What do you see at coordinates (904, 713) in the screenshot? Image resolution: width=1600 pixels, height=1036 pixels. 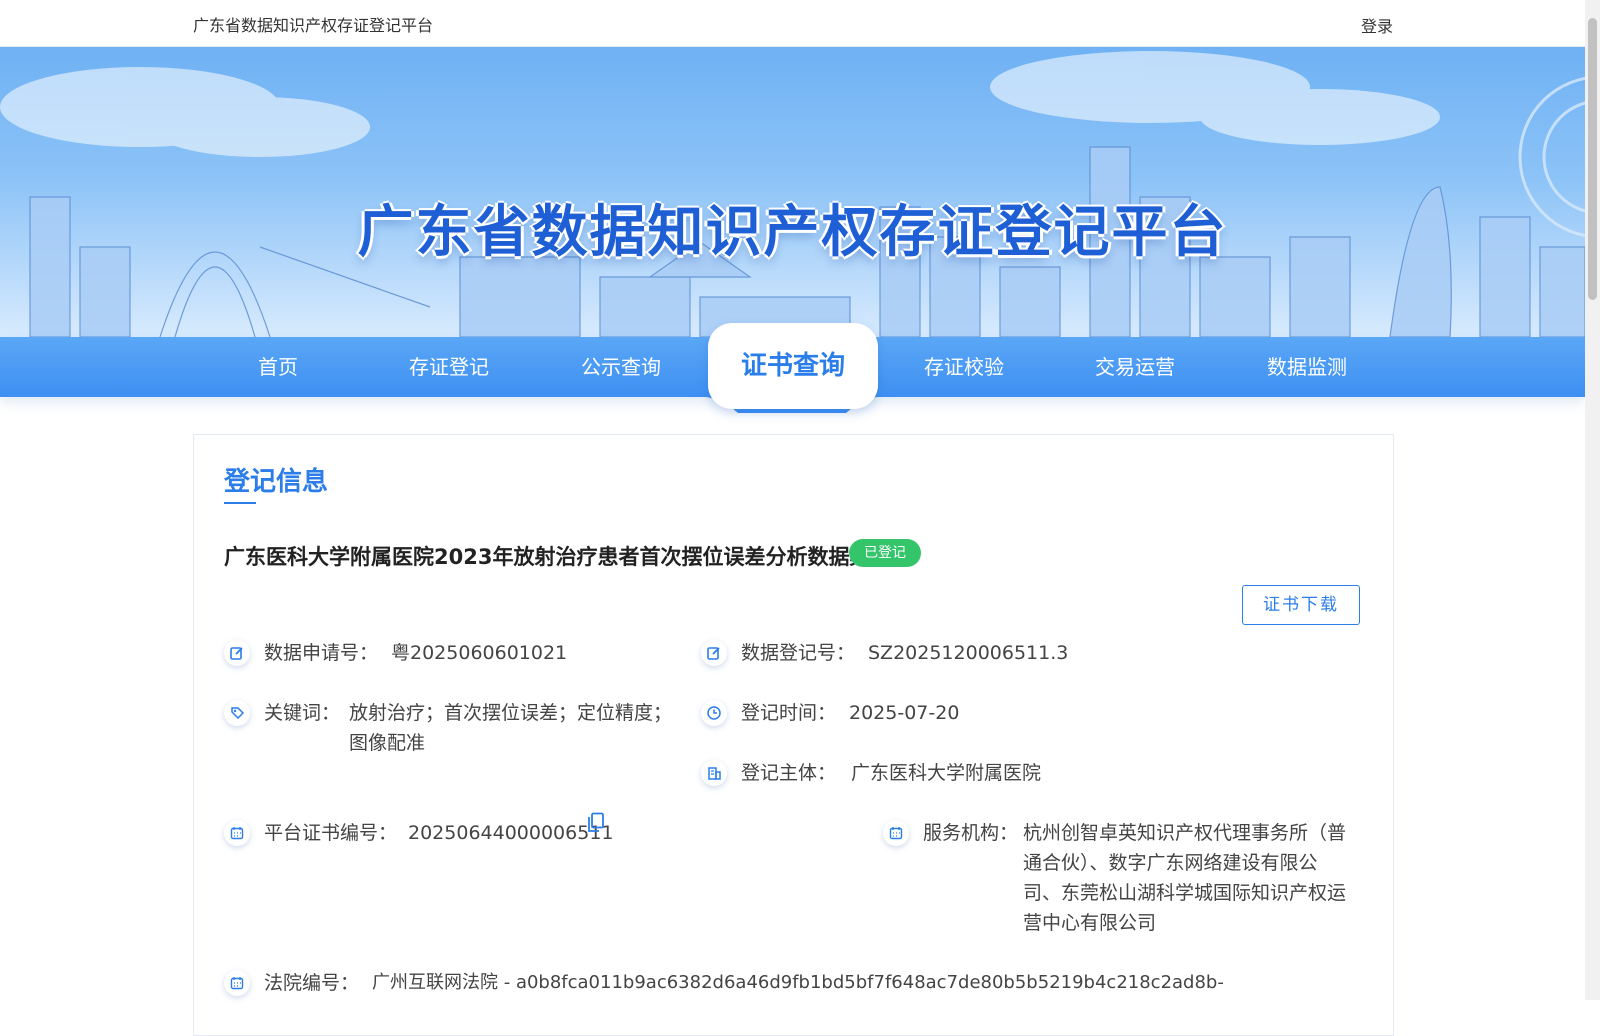 I see `registration-time-value: 2025-07-20` at bounding box center [904, 713].